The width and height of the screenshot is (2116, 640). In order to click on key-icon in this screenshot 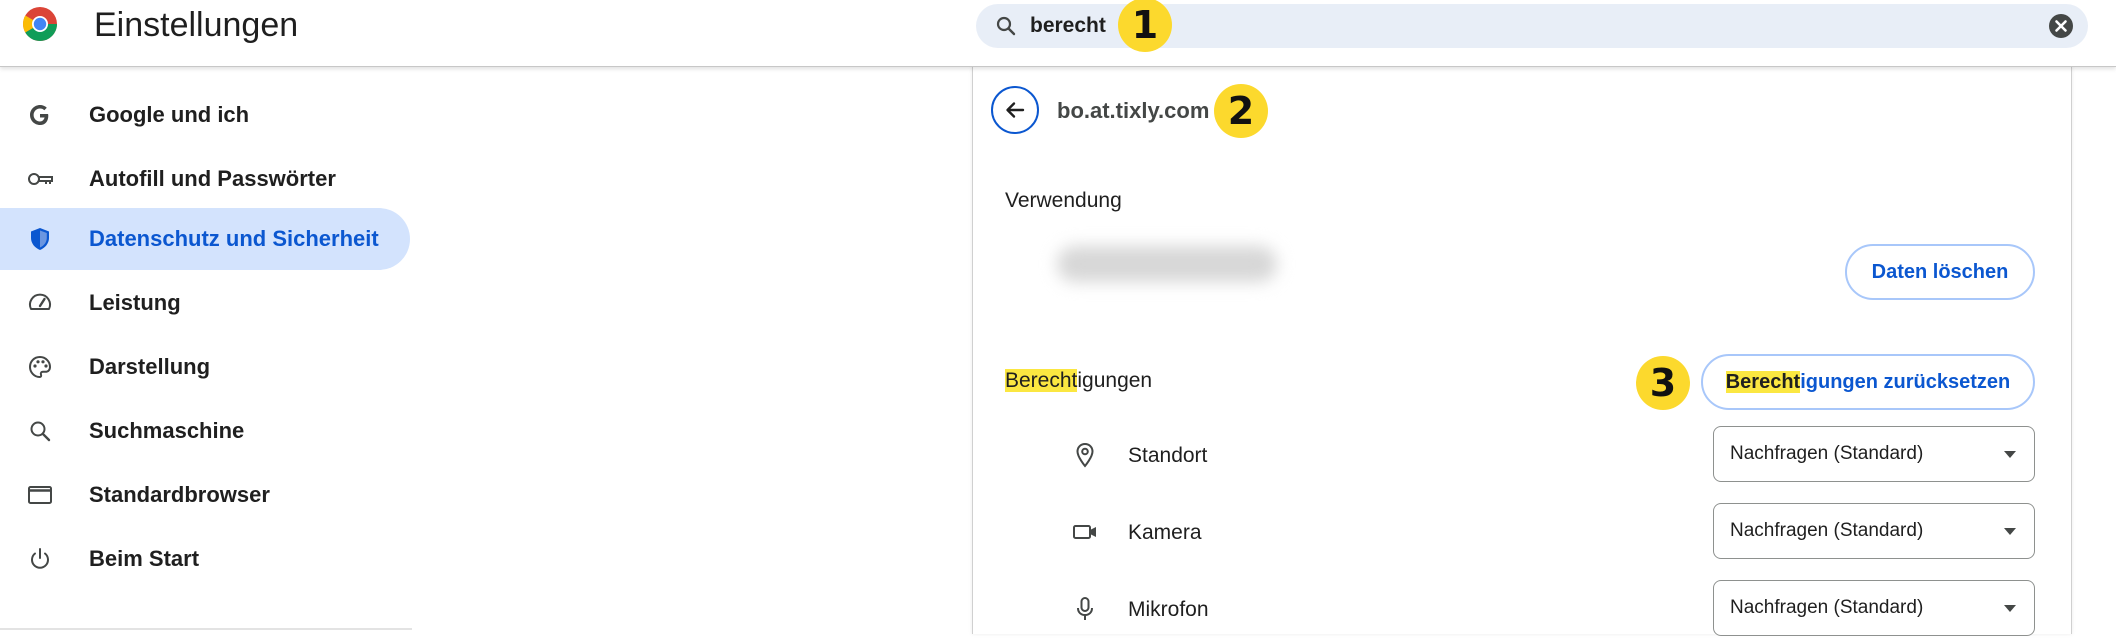, I will do `click(40, 179)`.